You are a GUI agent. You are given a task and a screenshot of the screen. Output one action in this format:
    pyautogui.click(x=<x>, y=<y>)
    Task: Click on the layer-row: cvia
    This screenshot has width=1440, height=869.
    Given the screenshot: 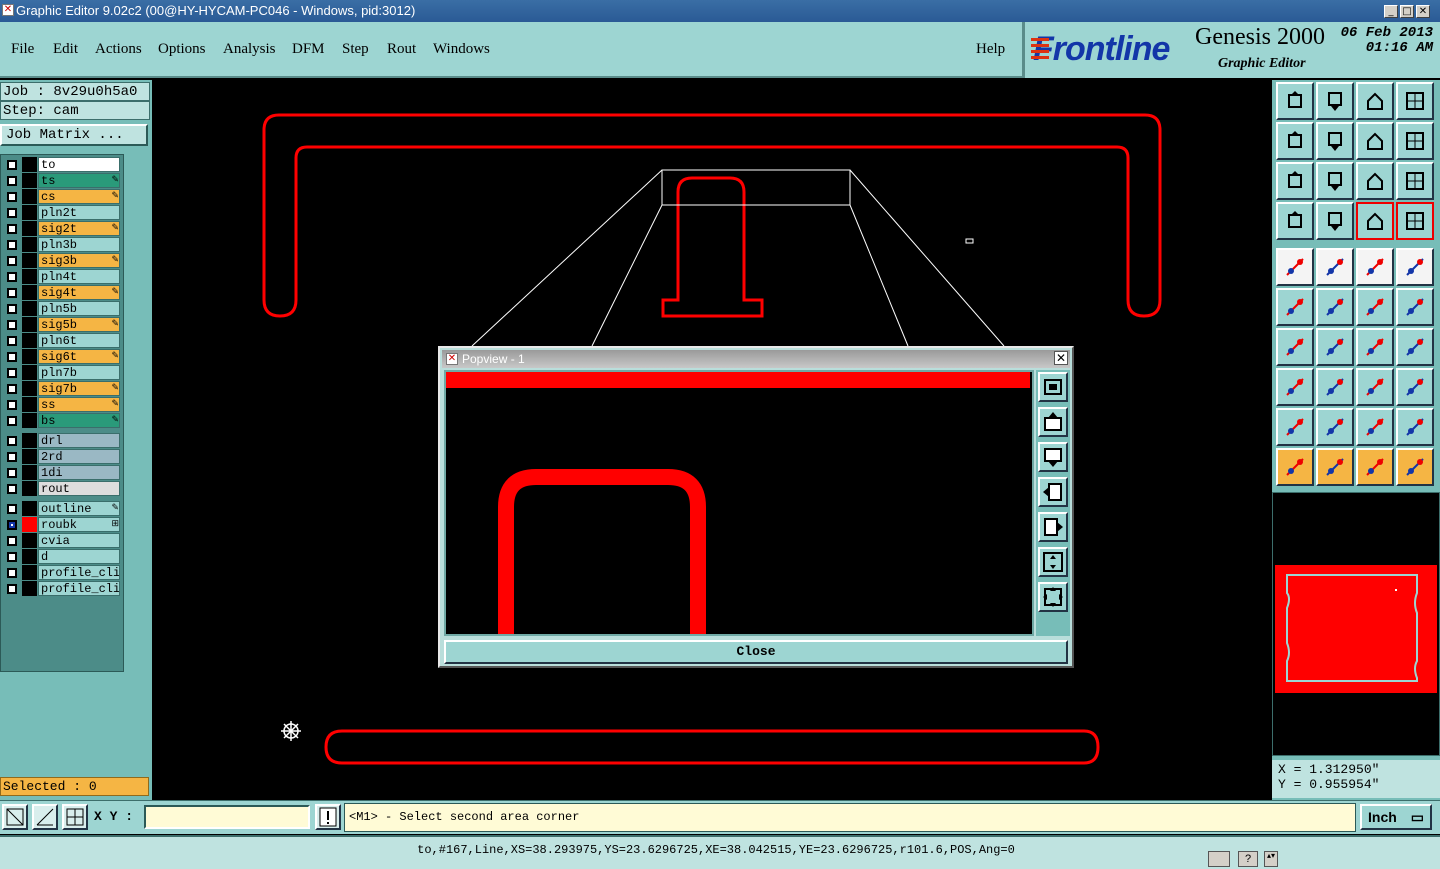 What is the action you would take?
    pyautogui.click(x=62, y=541)
    